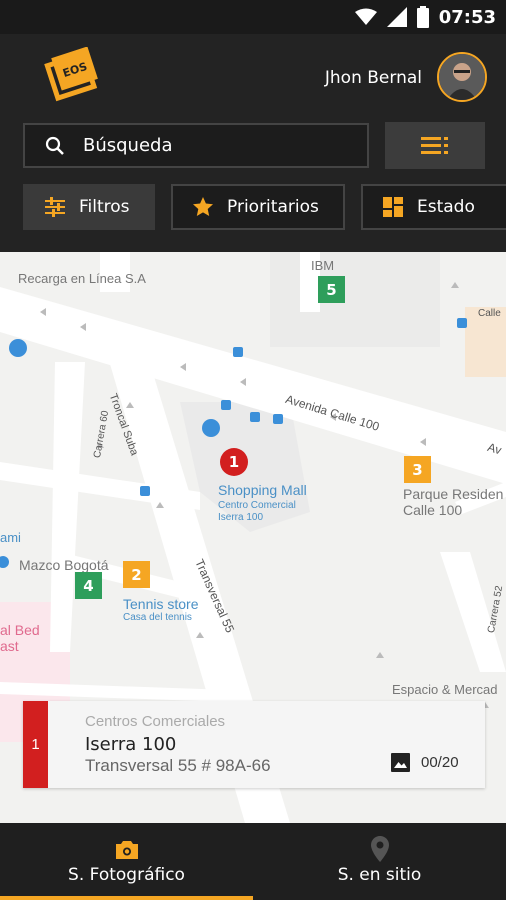  What do you see at coordinates (64, 565) in the screenshot?
I see `map-label: Mazco Bogotá` at bounding box center [64, 565].